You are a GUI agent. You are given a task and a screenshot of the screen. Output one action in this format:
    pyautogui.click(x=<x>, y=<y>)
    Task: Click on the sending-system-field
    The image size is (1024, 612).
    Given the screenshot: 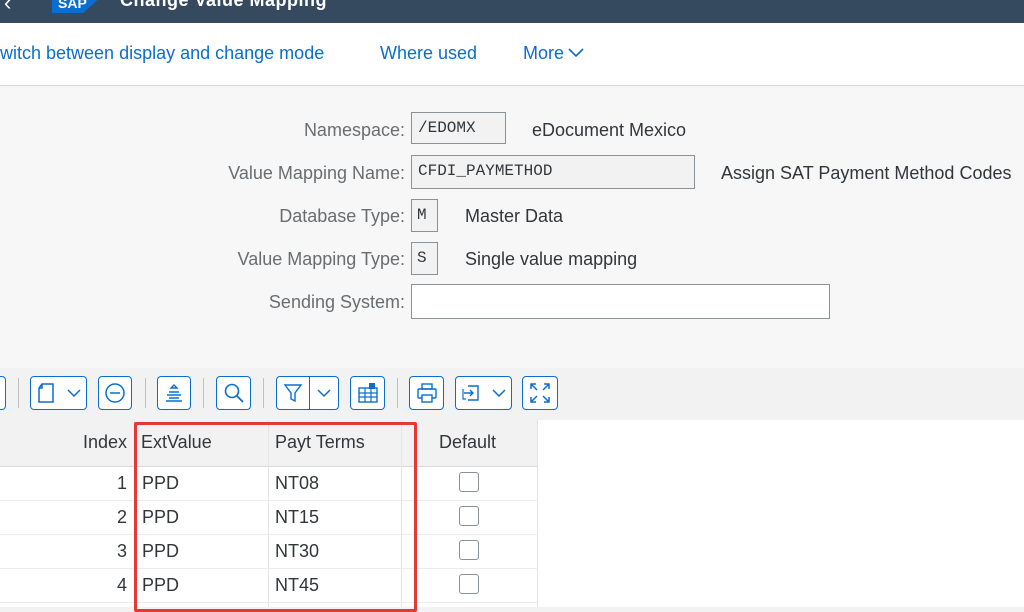 What is the action you would take?
    pyautogui.click(x=620, y=301)
    